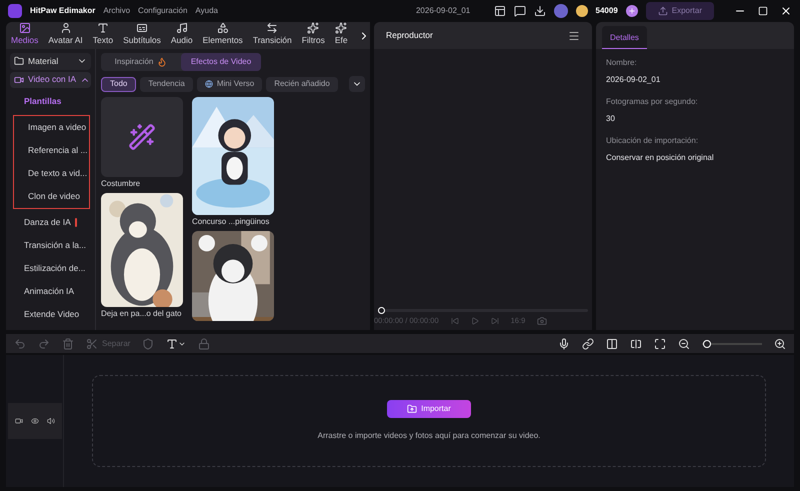  I want to click on upload-icon, so click(663, 11).